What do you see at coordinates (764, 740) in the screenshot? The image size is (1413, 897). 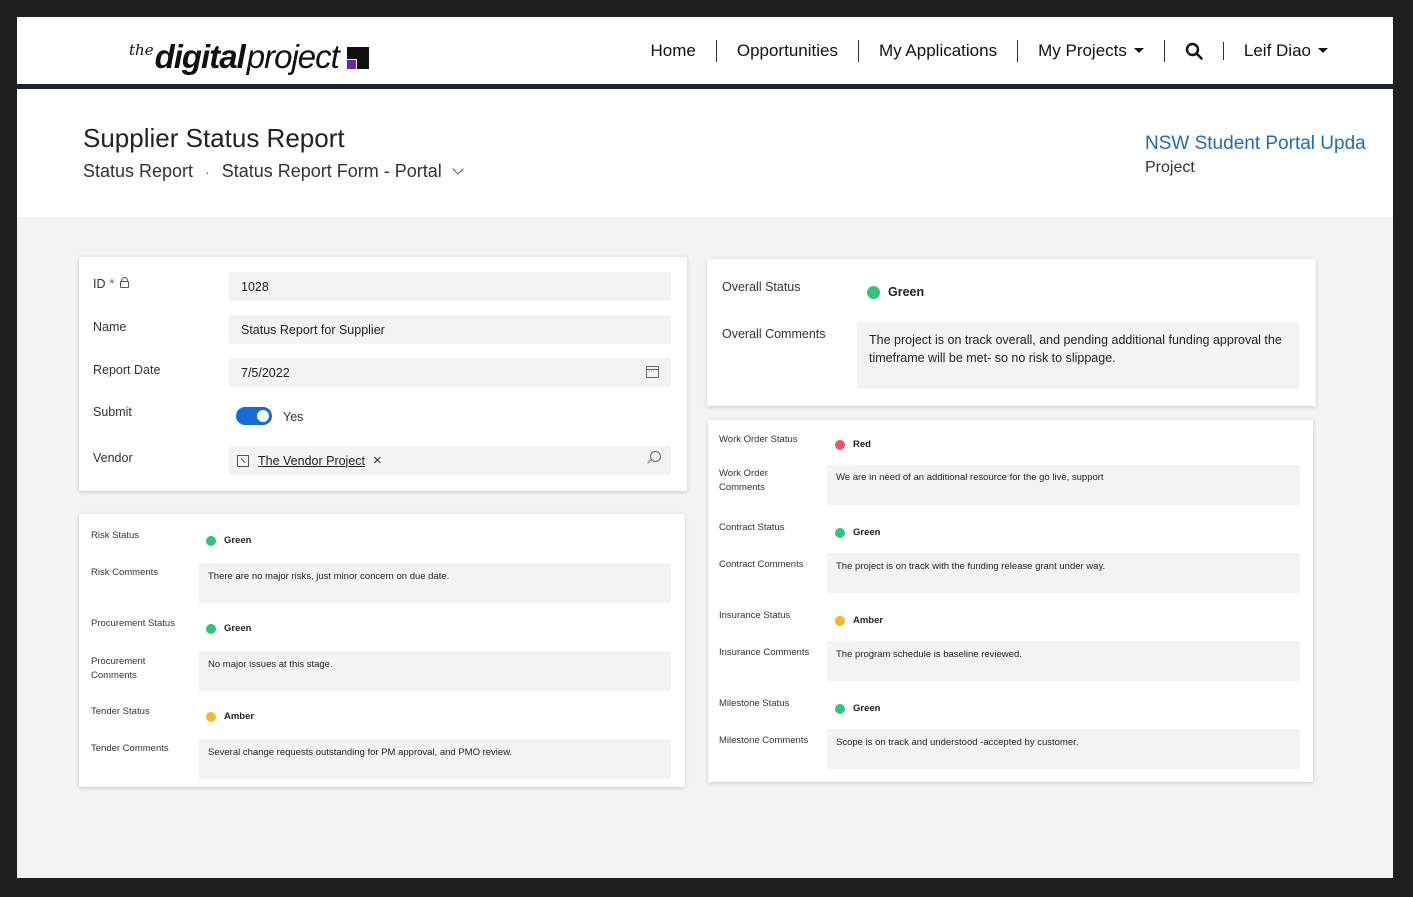 I see `milestone-comments-label: Milestone Comments` at bounding box center [764, 740].